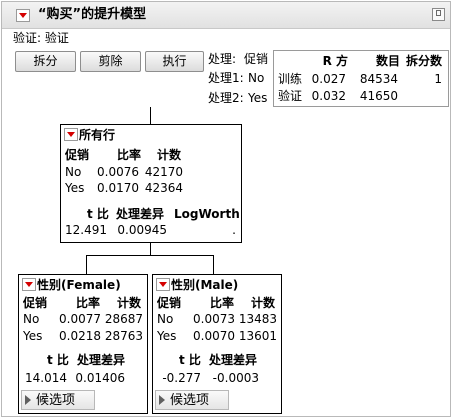  Describe the element at coordinates (163, 188) in the screenshot. I see `root-row-count: 42364` at that location.